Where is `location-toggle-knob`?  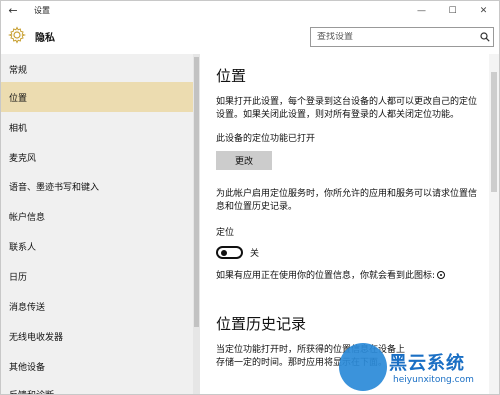
location-toggle-knob is located at coordinates (224, 253).